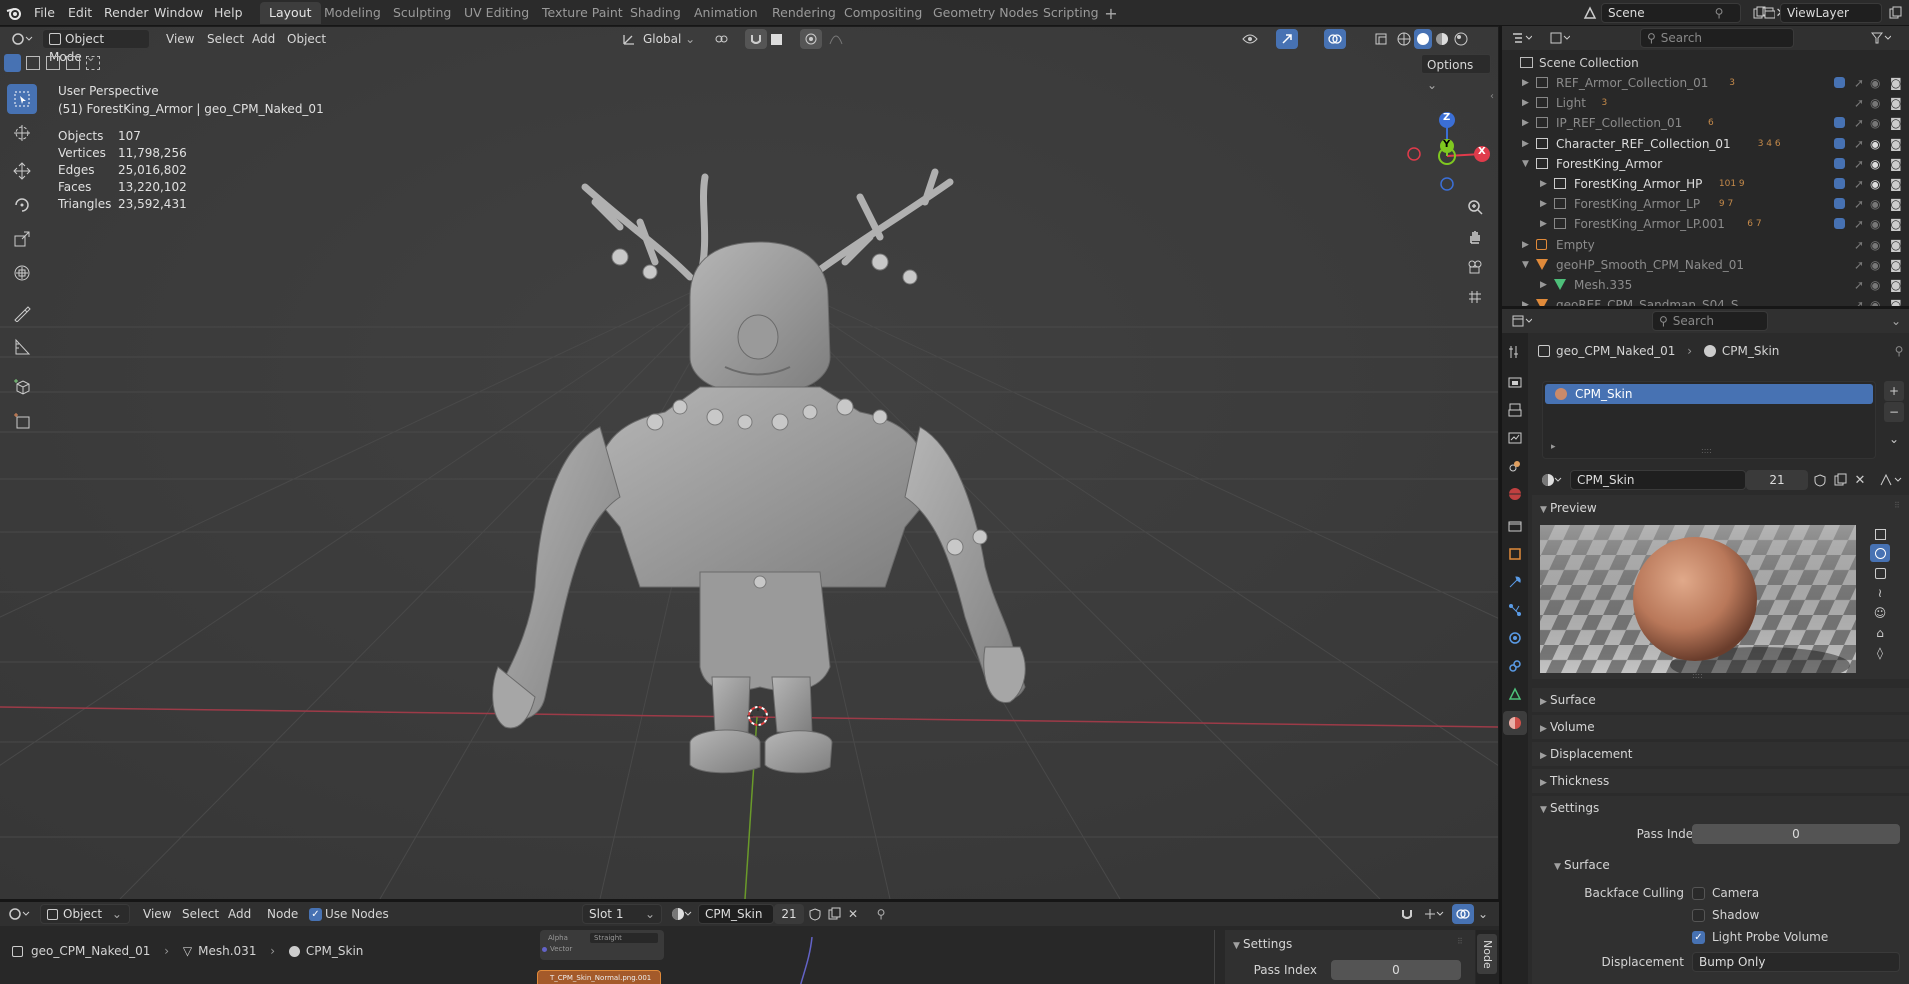 This screenshot has width=1909, height=984. What do you see at coordinates (1492, 96) in the screenshot?
I see `sidebar-toggle-icon: ‹` at bounding box center [1492, 96].